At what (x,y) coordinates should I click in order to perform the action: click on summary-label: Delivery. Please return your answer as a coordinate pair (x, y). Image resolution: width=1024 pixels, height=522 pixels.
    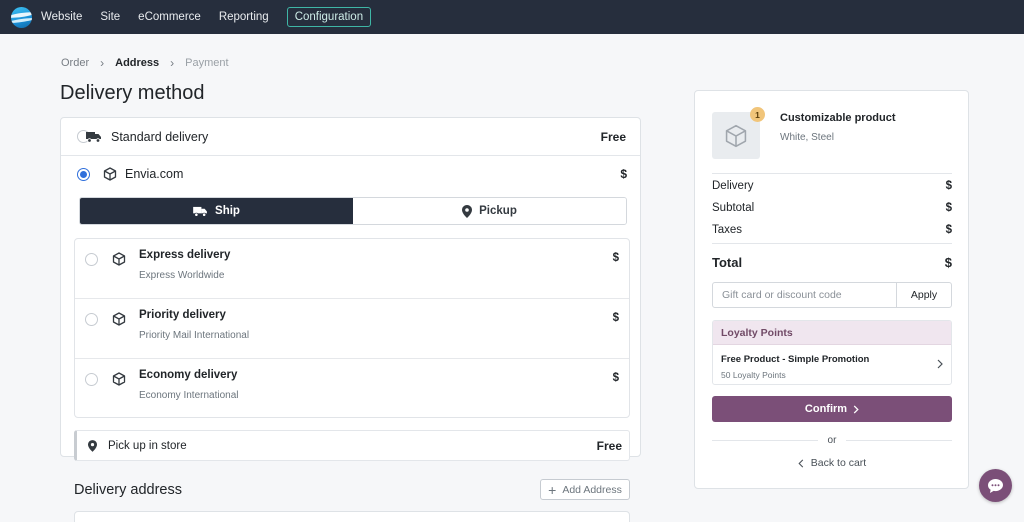
    Looking at the image, I should click on (733, 186).